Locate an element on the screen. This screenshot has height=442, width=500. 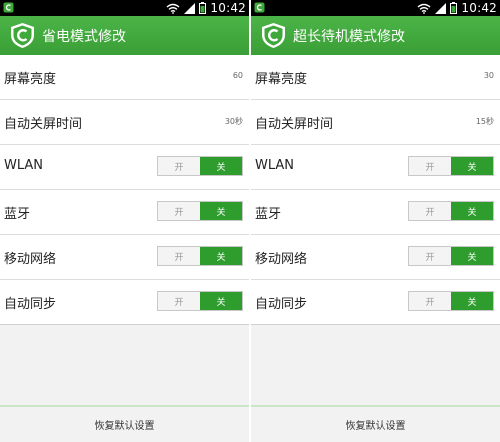
title-bar: 省电模式修改 is located at coordinates (124, 35).